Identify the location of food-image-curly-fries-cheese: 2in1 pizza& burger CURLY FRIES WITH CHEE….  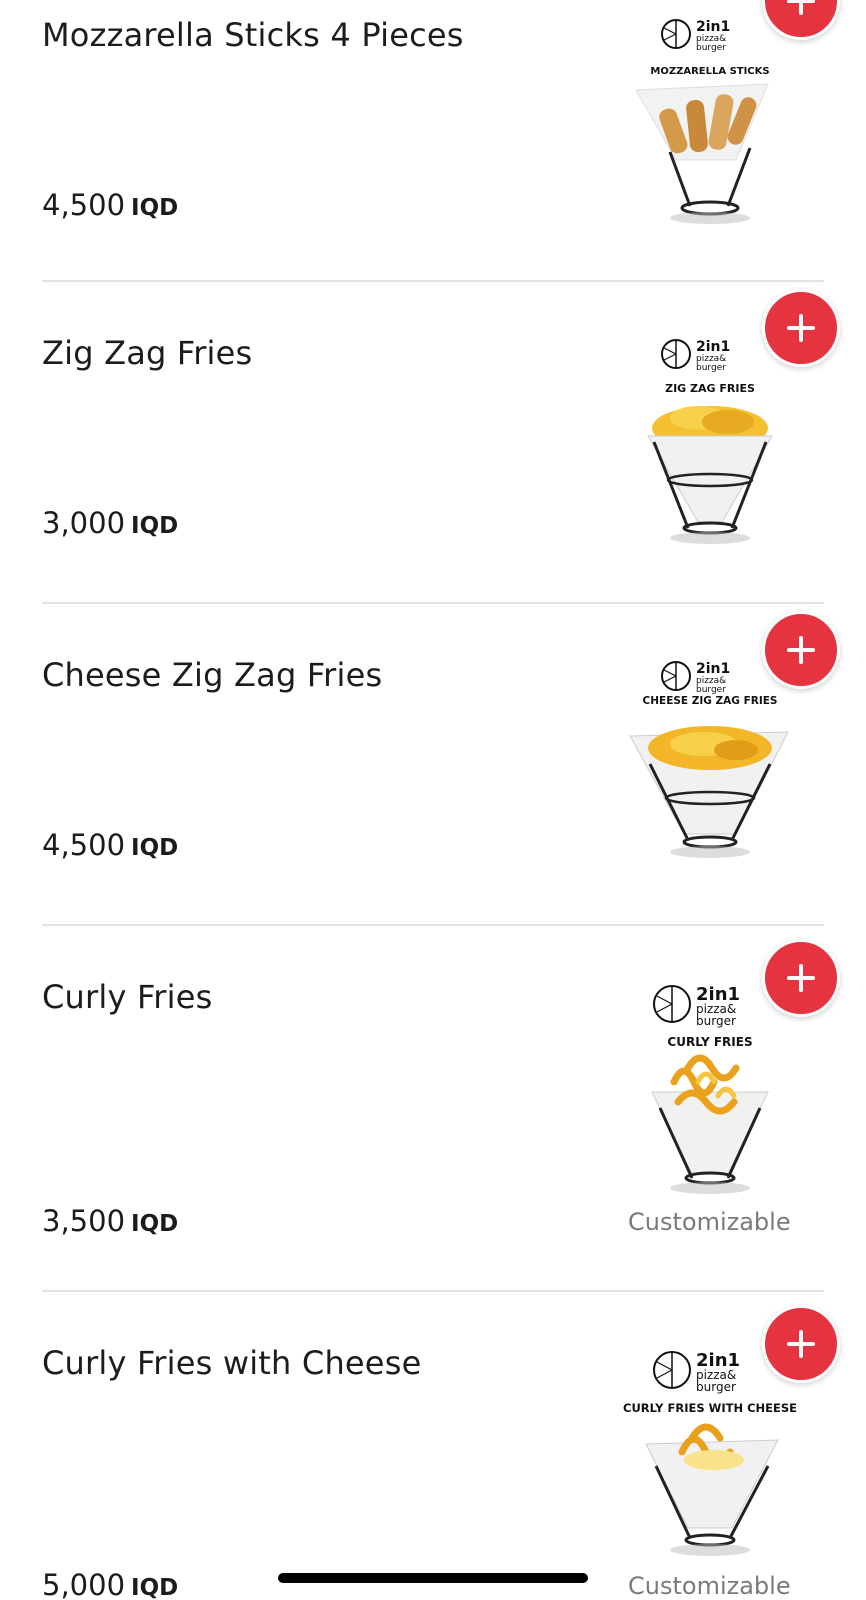
(710, 1453).